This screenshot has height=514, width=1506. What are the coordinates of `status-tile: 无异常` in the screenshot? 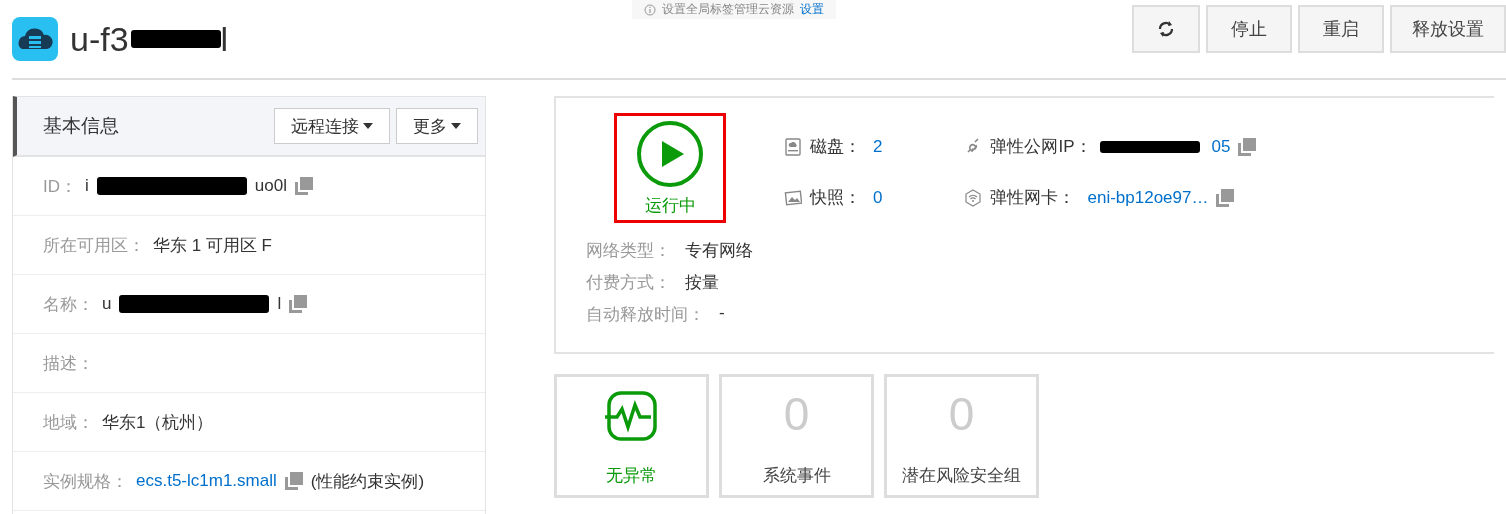 It's located at (631, 436).